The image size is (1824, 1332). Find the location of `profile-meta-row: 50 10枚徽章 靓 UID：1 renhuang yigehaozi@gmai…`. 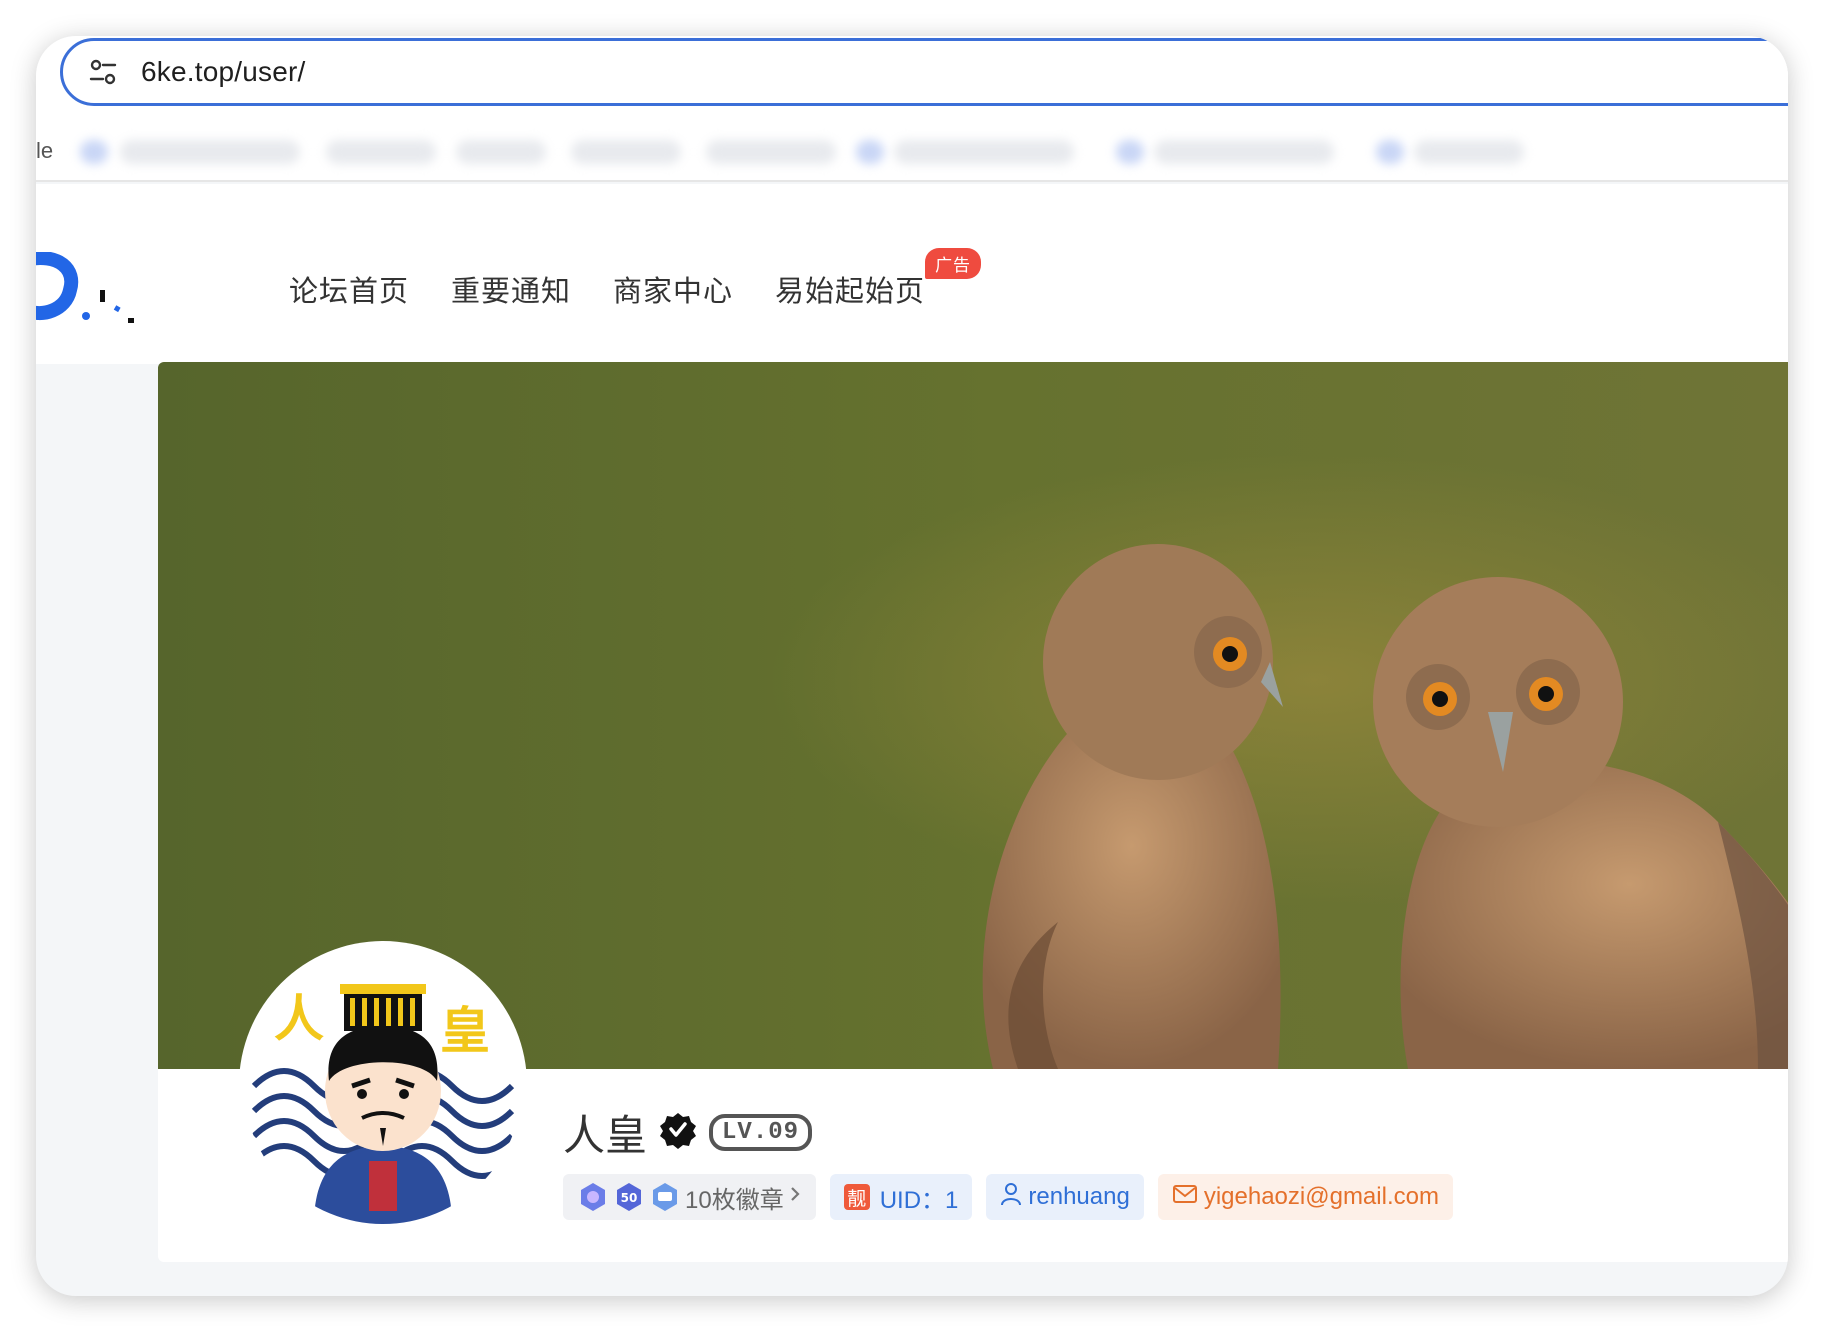

profile-meta-row: 50 10枚徽章 靓 UID：1 renhuang yigehaozi@gmai… is located at coordinates (1008, 1197).